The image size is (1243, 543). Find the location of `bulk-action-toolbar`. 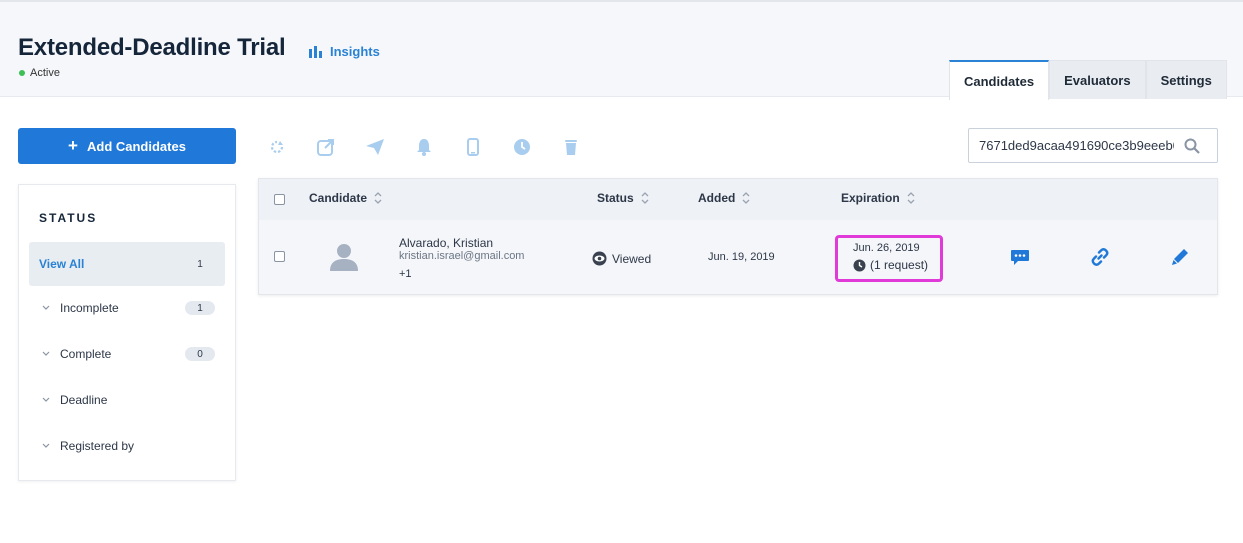

bulk-action-toolbar is located at coordinates (438, 147).